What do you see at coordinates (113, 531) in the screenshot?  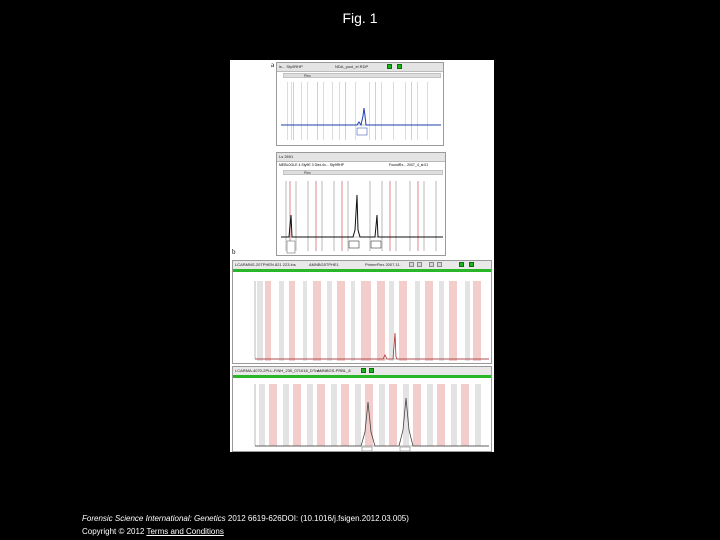 I see `copyright-text: Copyright © 2012` at bounding box center [113, 531].